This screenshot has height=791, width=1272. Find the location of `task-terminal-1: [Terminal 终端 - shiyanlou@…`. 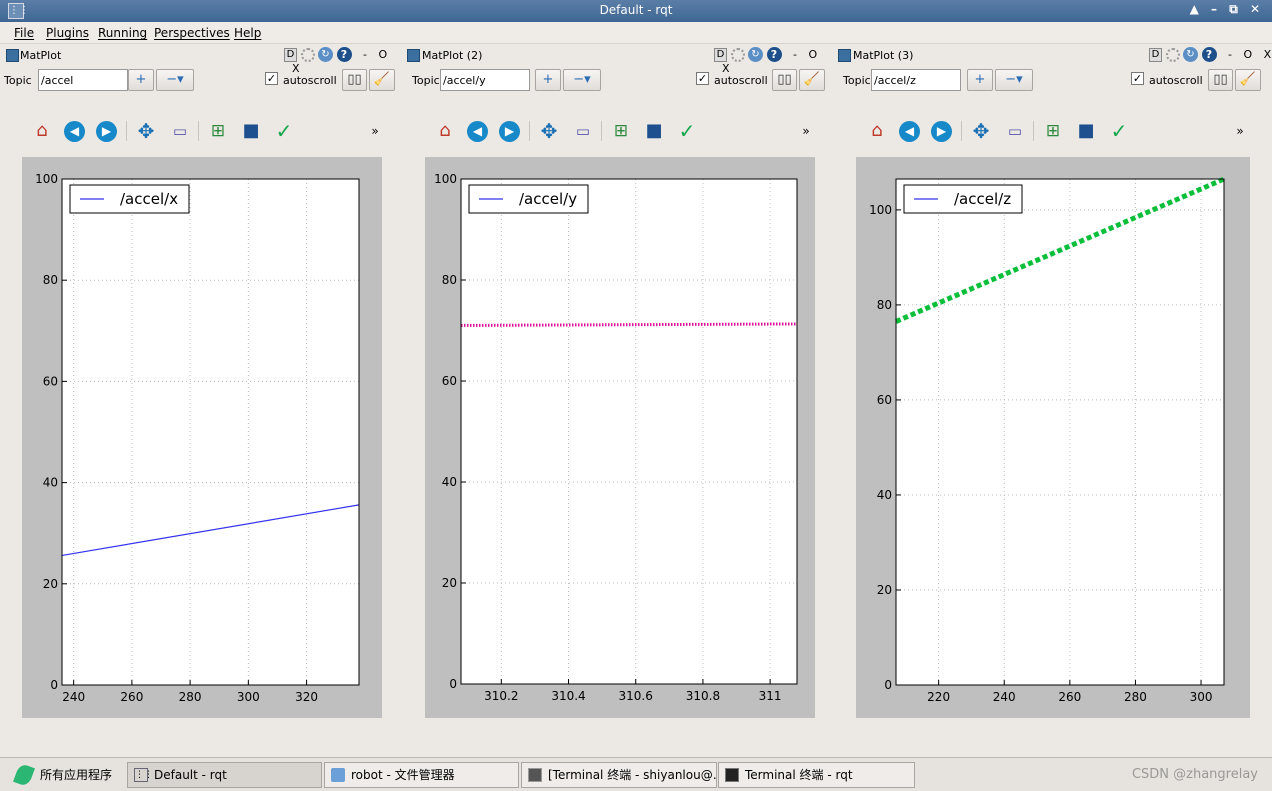

task-terminal-1: [Terminal 终端 - shiyanlou@… is located at coordinates (619, 775).